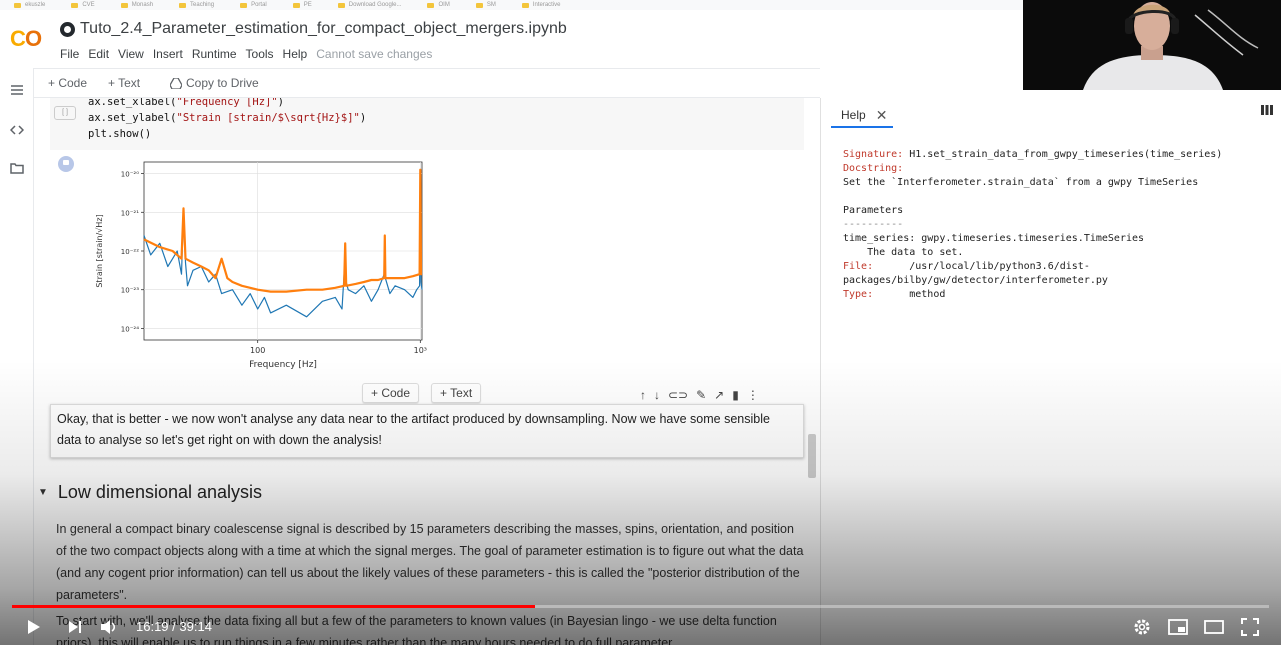  Describe the element at coordinates (1214, 627) in the screenshot. I see `theater-mode-icon` at that location.